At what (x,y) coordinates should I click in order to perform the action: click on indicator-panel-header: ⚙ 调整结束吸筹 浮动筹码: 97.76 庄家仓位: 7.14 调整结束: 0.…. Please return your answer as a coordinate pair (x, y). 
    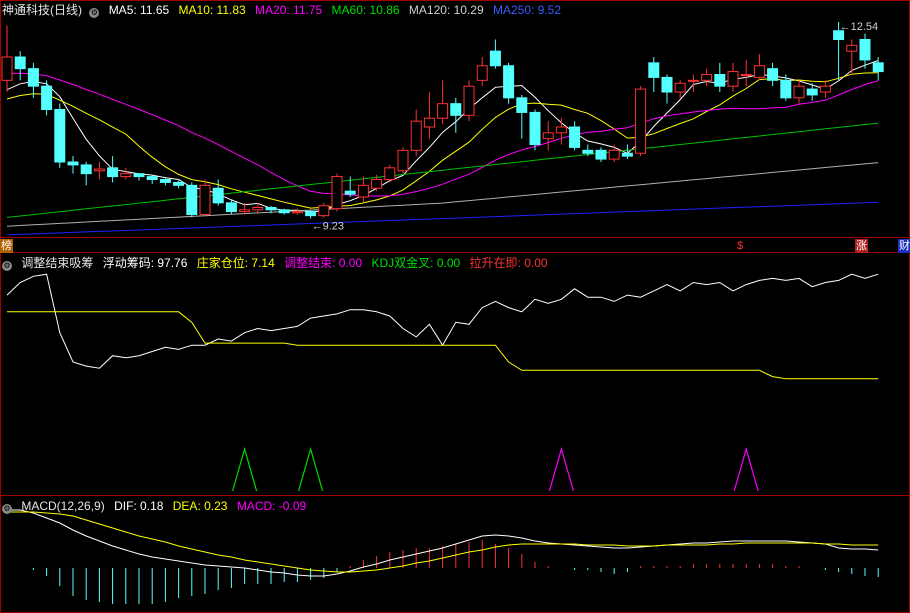
    Looking at the image, I should click on (278, 263).